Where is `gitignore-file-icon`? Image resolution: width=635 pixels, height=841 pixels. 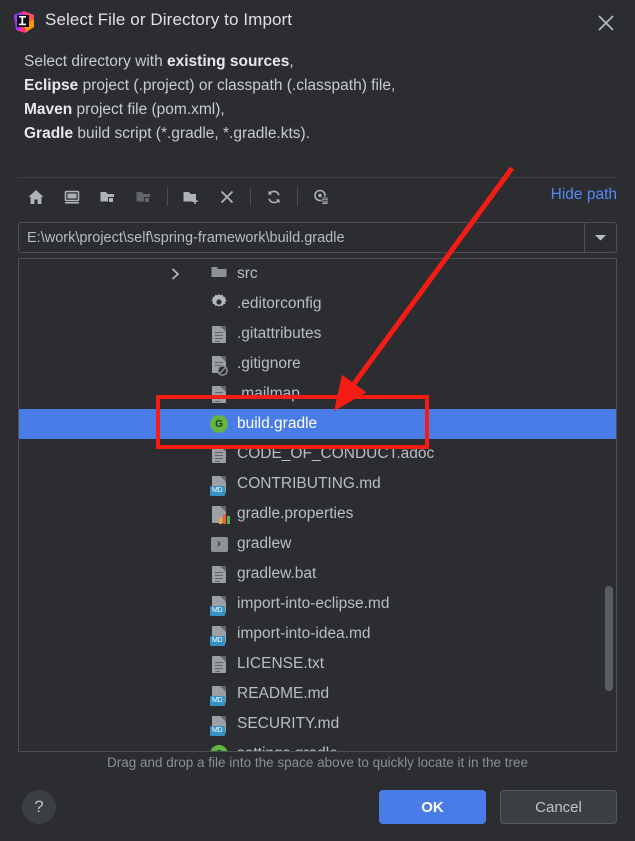 gitignore-file-icon is located at coordinates (220, 365).